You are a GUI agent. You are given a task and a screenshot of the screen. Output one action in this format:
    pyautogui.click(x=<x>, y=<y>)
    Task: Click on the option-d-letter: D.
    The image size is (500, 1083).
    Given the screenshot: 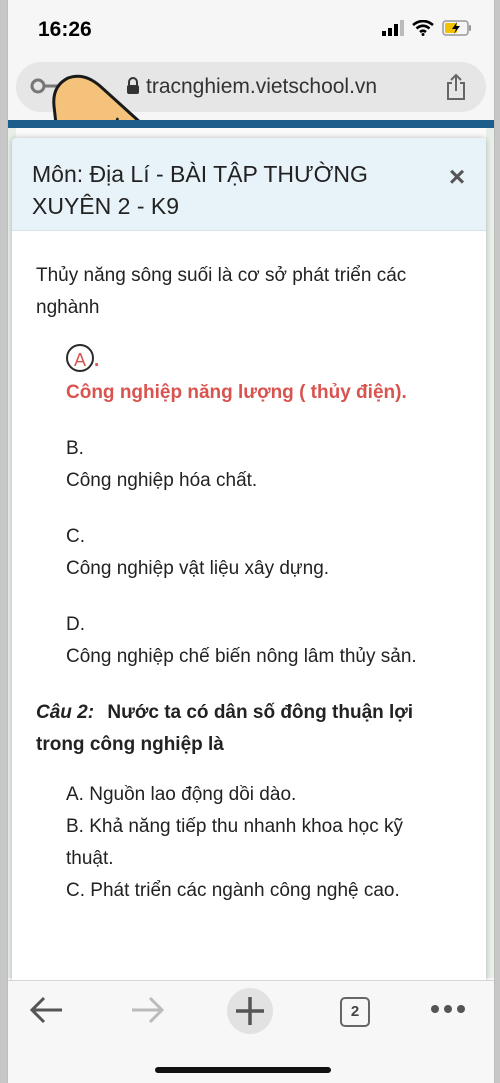 What is the action you would take?
    pyautogui.click(x=75, y=624)
    